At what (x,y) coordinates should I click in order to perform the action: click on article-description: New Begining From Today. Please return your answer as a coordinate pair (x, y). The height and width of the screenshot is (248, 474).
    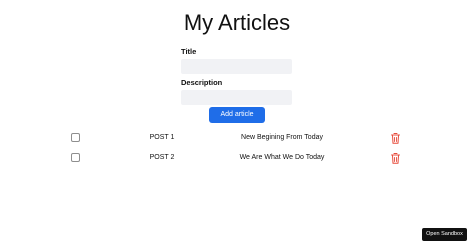
    Looking at the image, I should click on (282, 137).